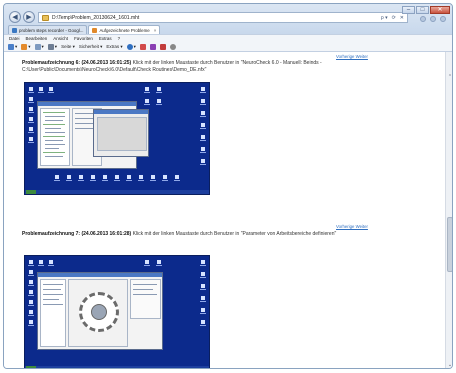 Image resolution: width=456 pixels, height=373 pixels. What do you see at coordinates (142, 46) in the screenshot?
I see `research-button` at bounding box center [142, 46].